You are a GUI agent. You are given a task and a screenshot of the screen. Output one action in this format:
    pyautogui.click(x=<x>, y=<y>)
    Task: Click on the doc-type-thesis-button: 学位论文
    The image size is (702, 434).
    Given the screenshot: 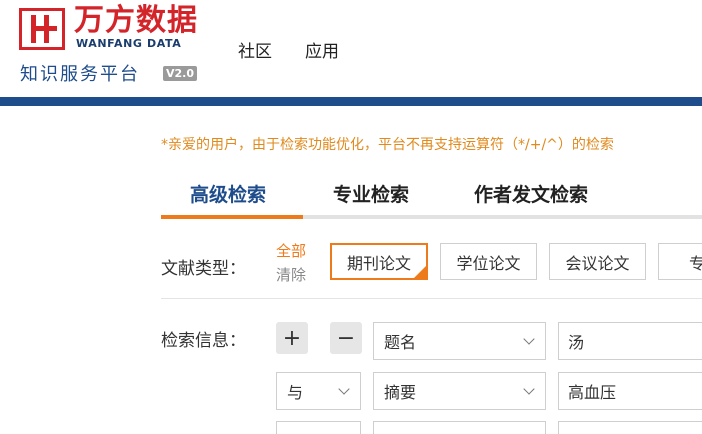 What is the action you would take?
    pyautogui.click(x=488, y=261)
    